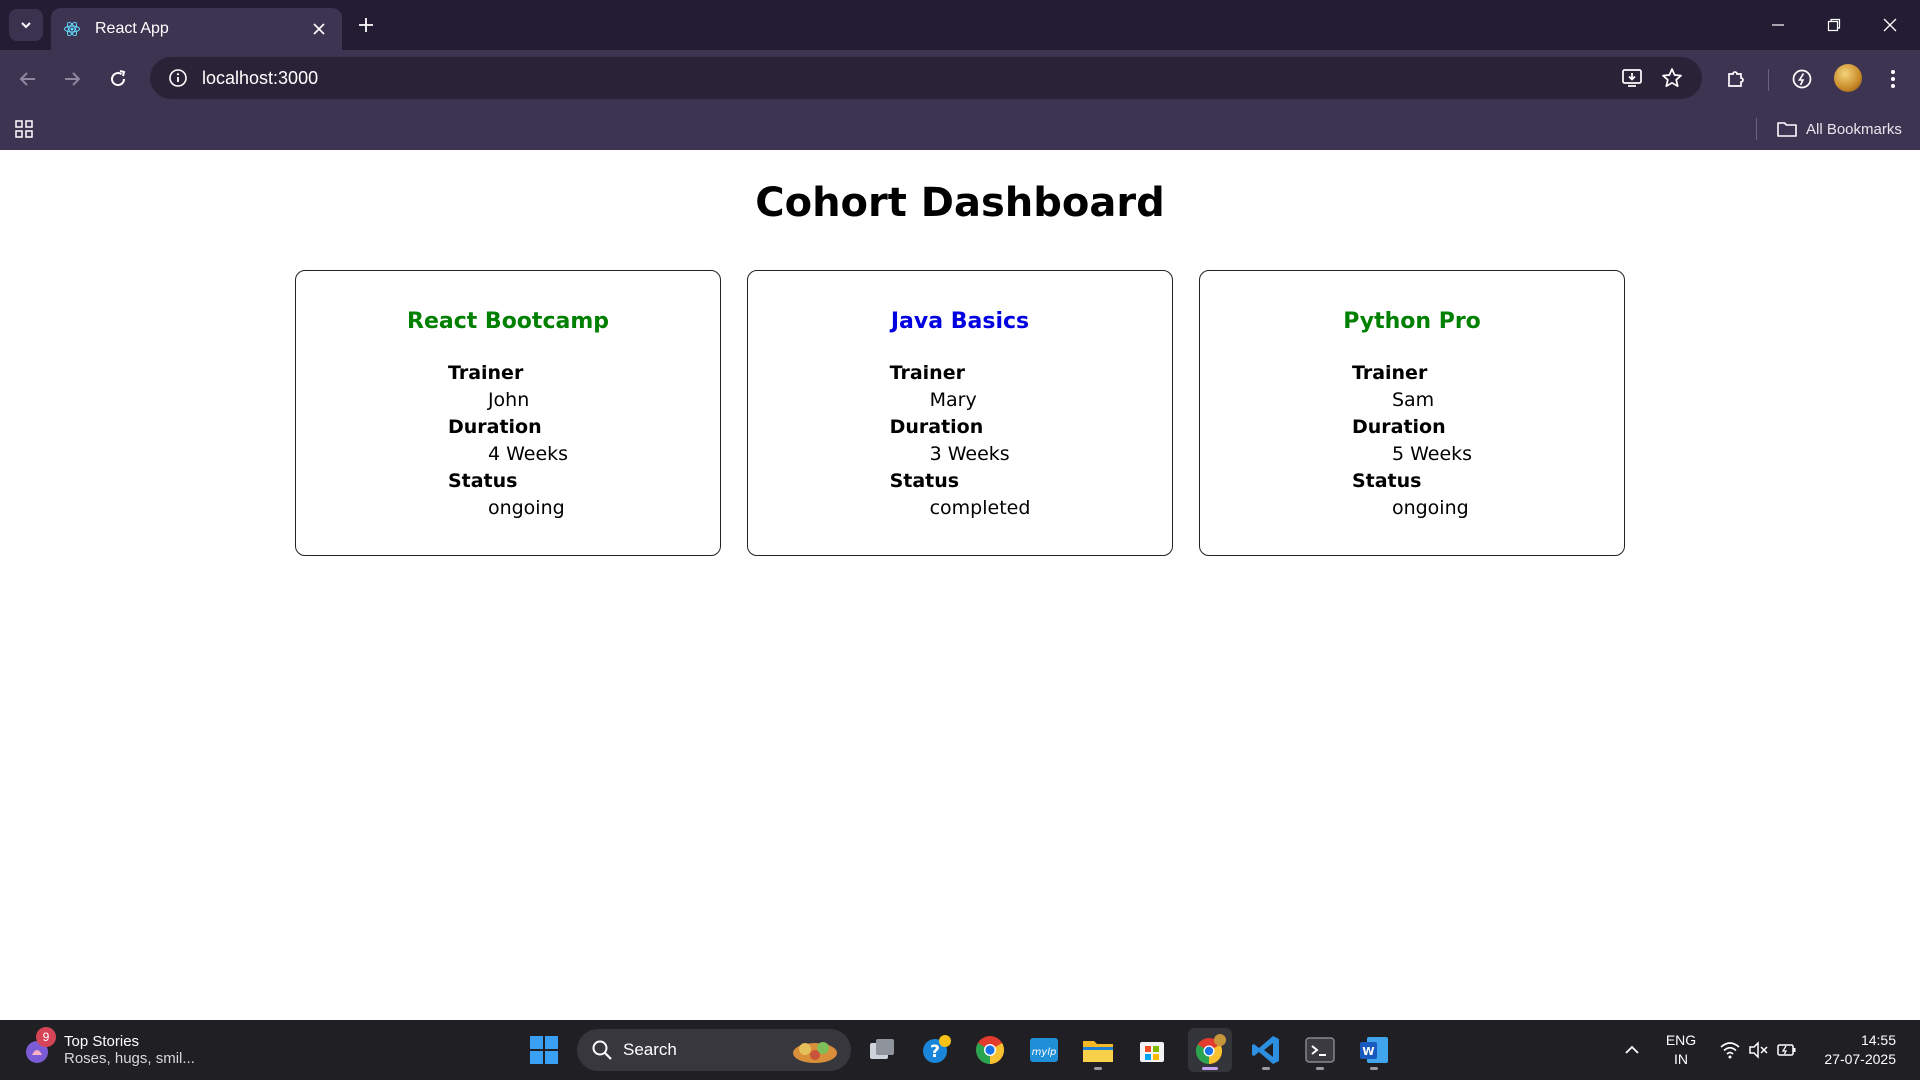 This screenshot has width=1920, height=1080. What do you see at coordinates (960, 203) in the screenshot?
I see `page-title: Cohort Dashboard` at bounding box center [960, 203].